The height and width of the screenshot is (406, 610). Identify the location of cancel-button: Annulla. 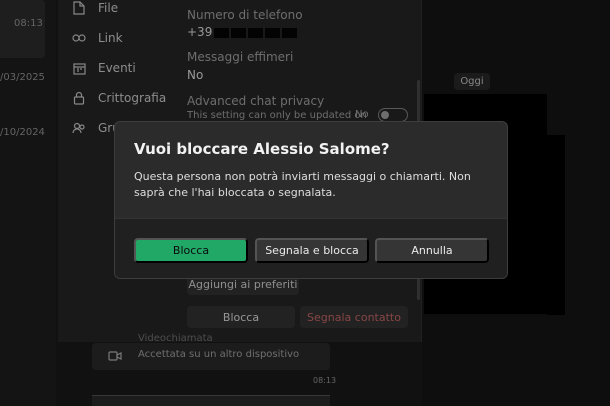
(432, 250).